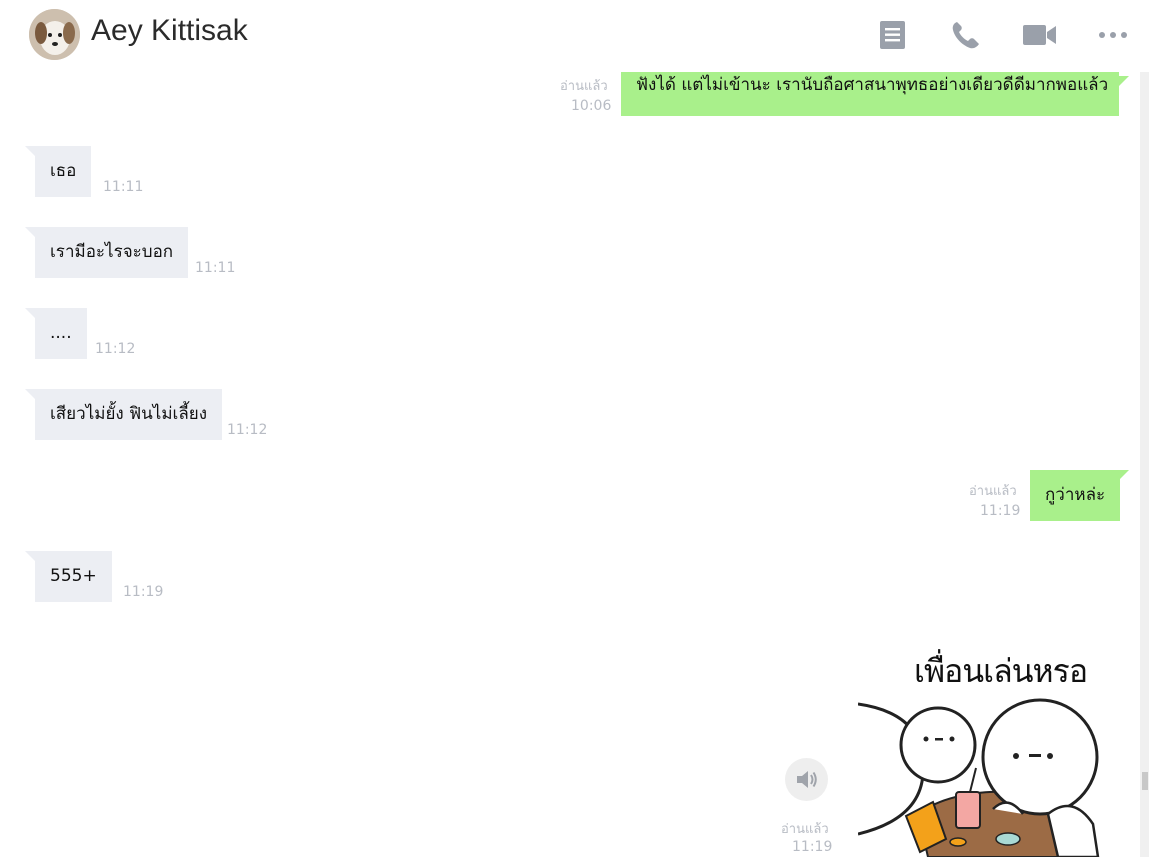 This screenshot has height=857, width=1149. Describe the element at coordinates (73, 576) in the screenshot. I see `message-bubble: 555+` at that location.